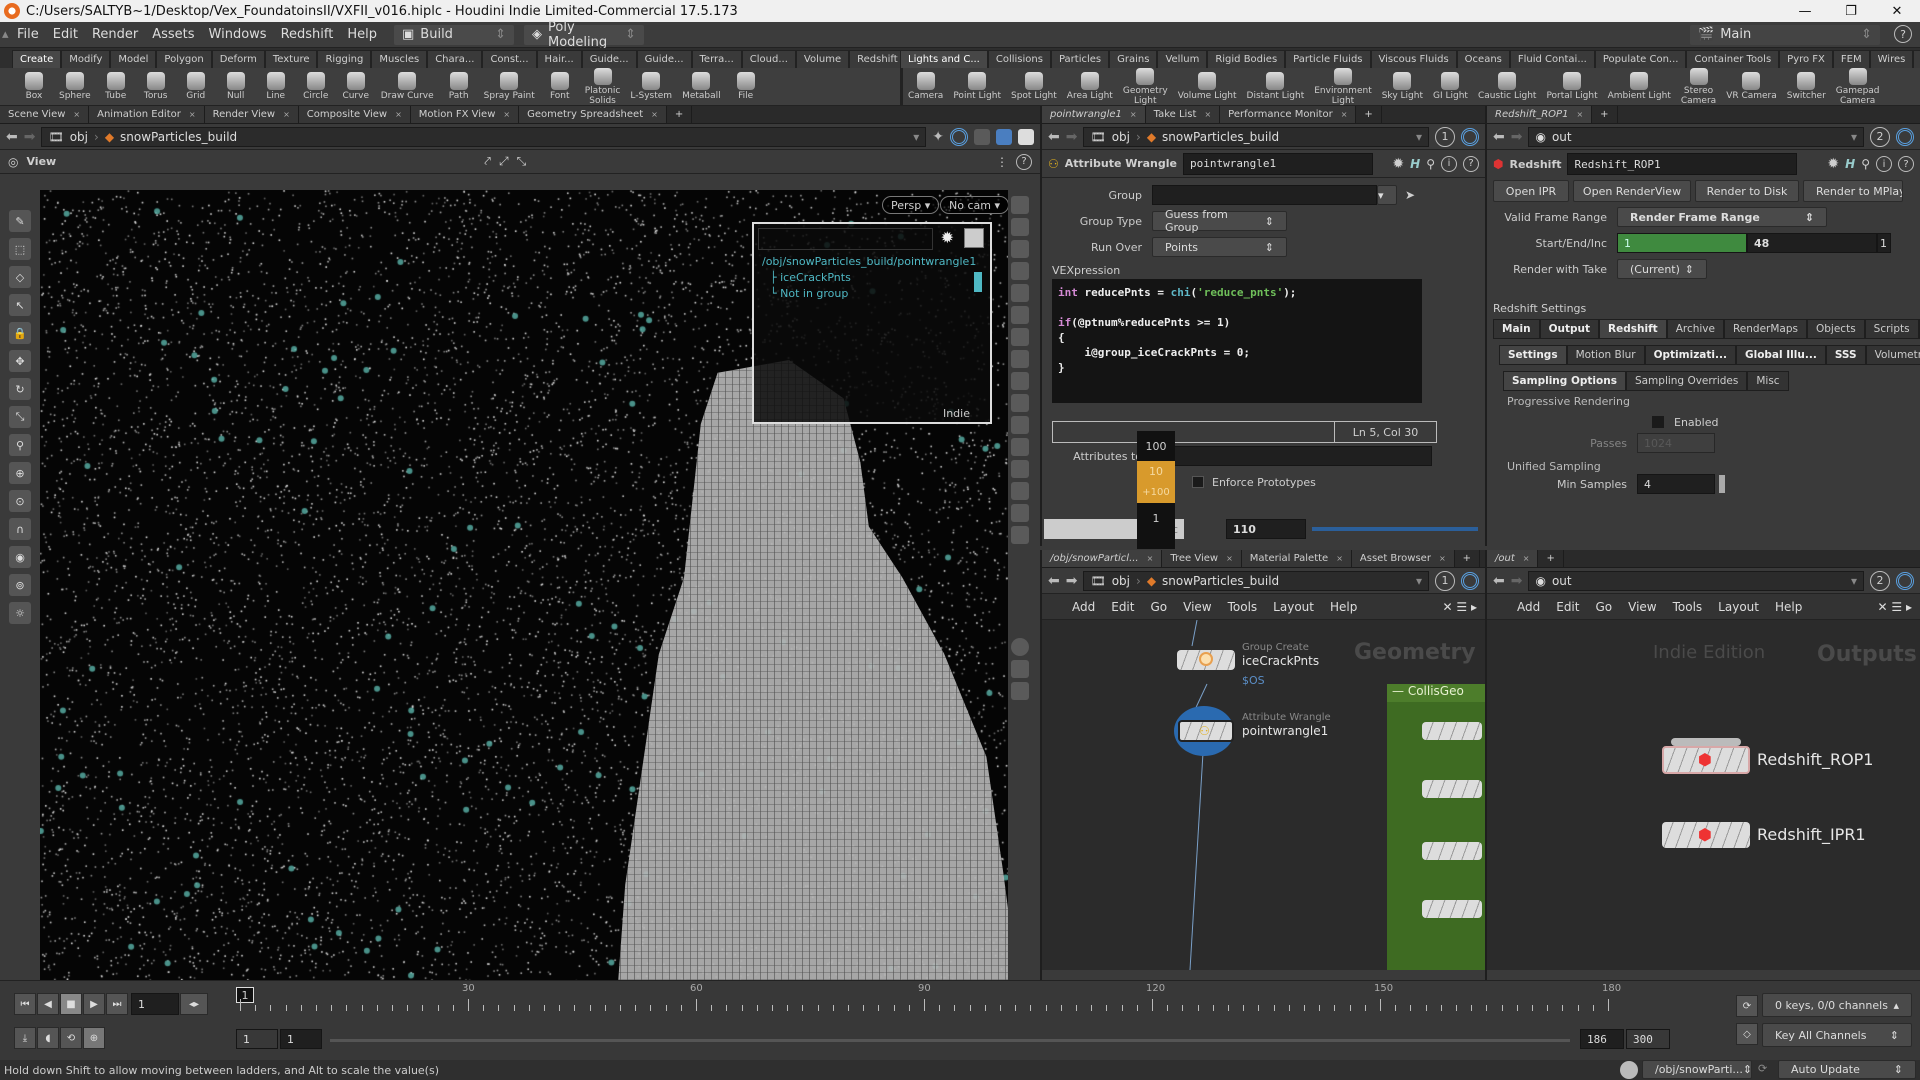  What do you see at coordinates (48, 1004) in the screenshot?
I see `play-reverse-icon: ◀` at bounding box center [48, 1004].